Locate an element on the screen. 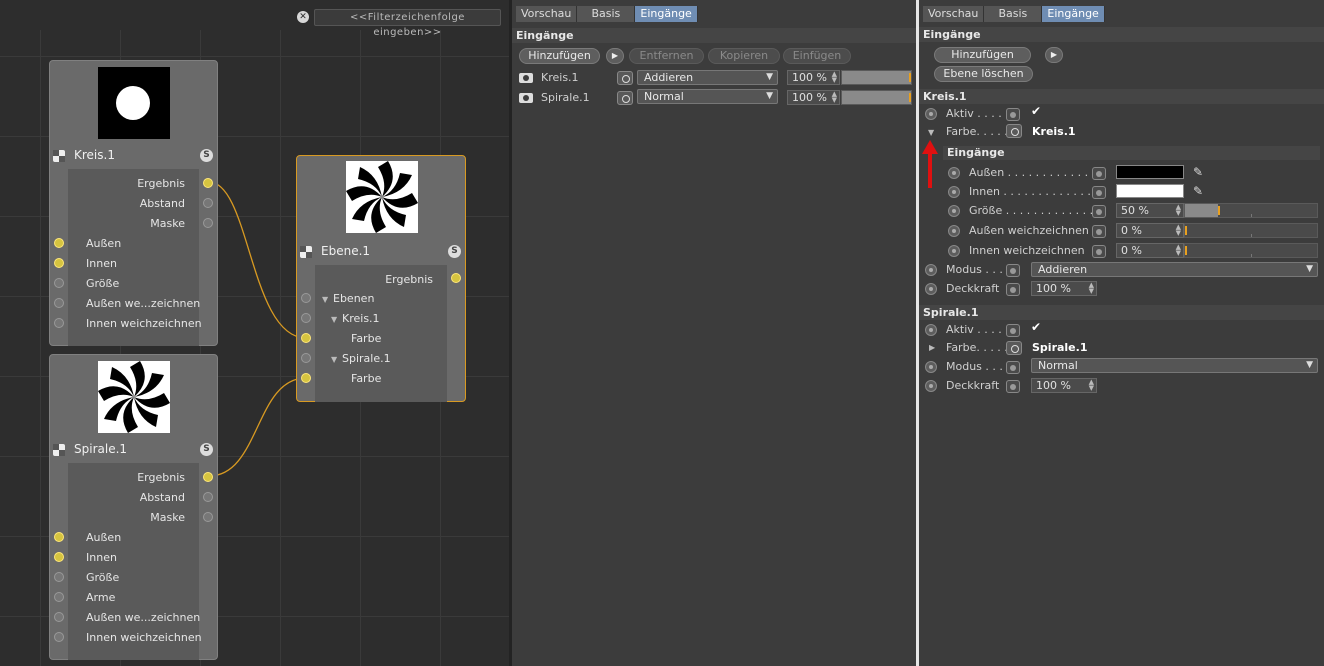  blend-mode-dropdown: Normal ▼ is located at coordinates (707, 96).